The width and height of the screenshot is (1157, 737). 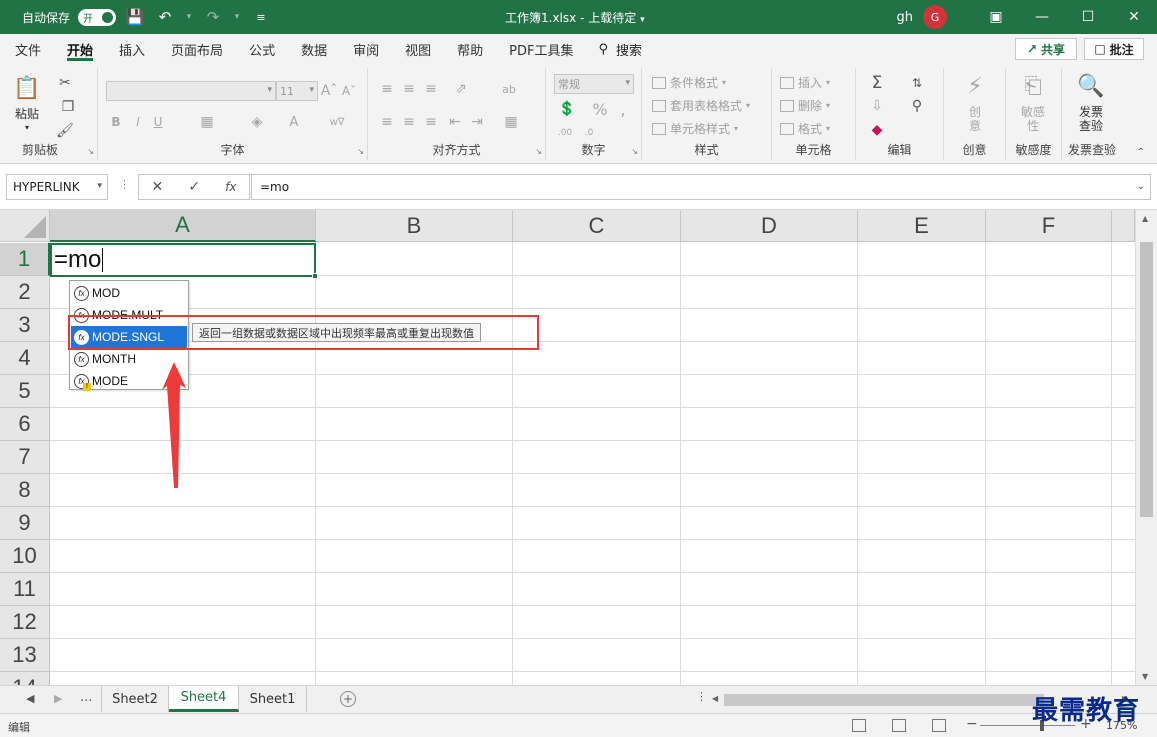 I want to click on row-header-6: 6, so click(x=25, y=424).